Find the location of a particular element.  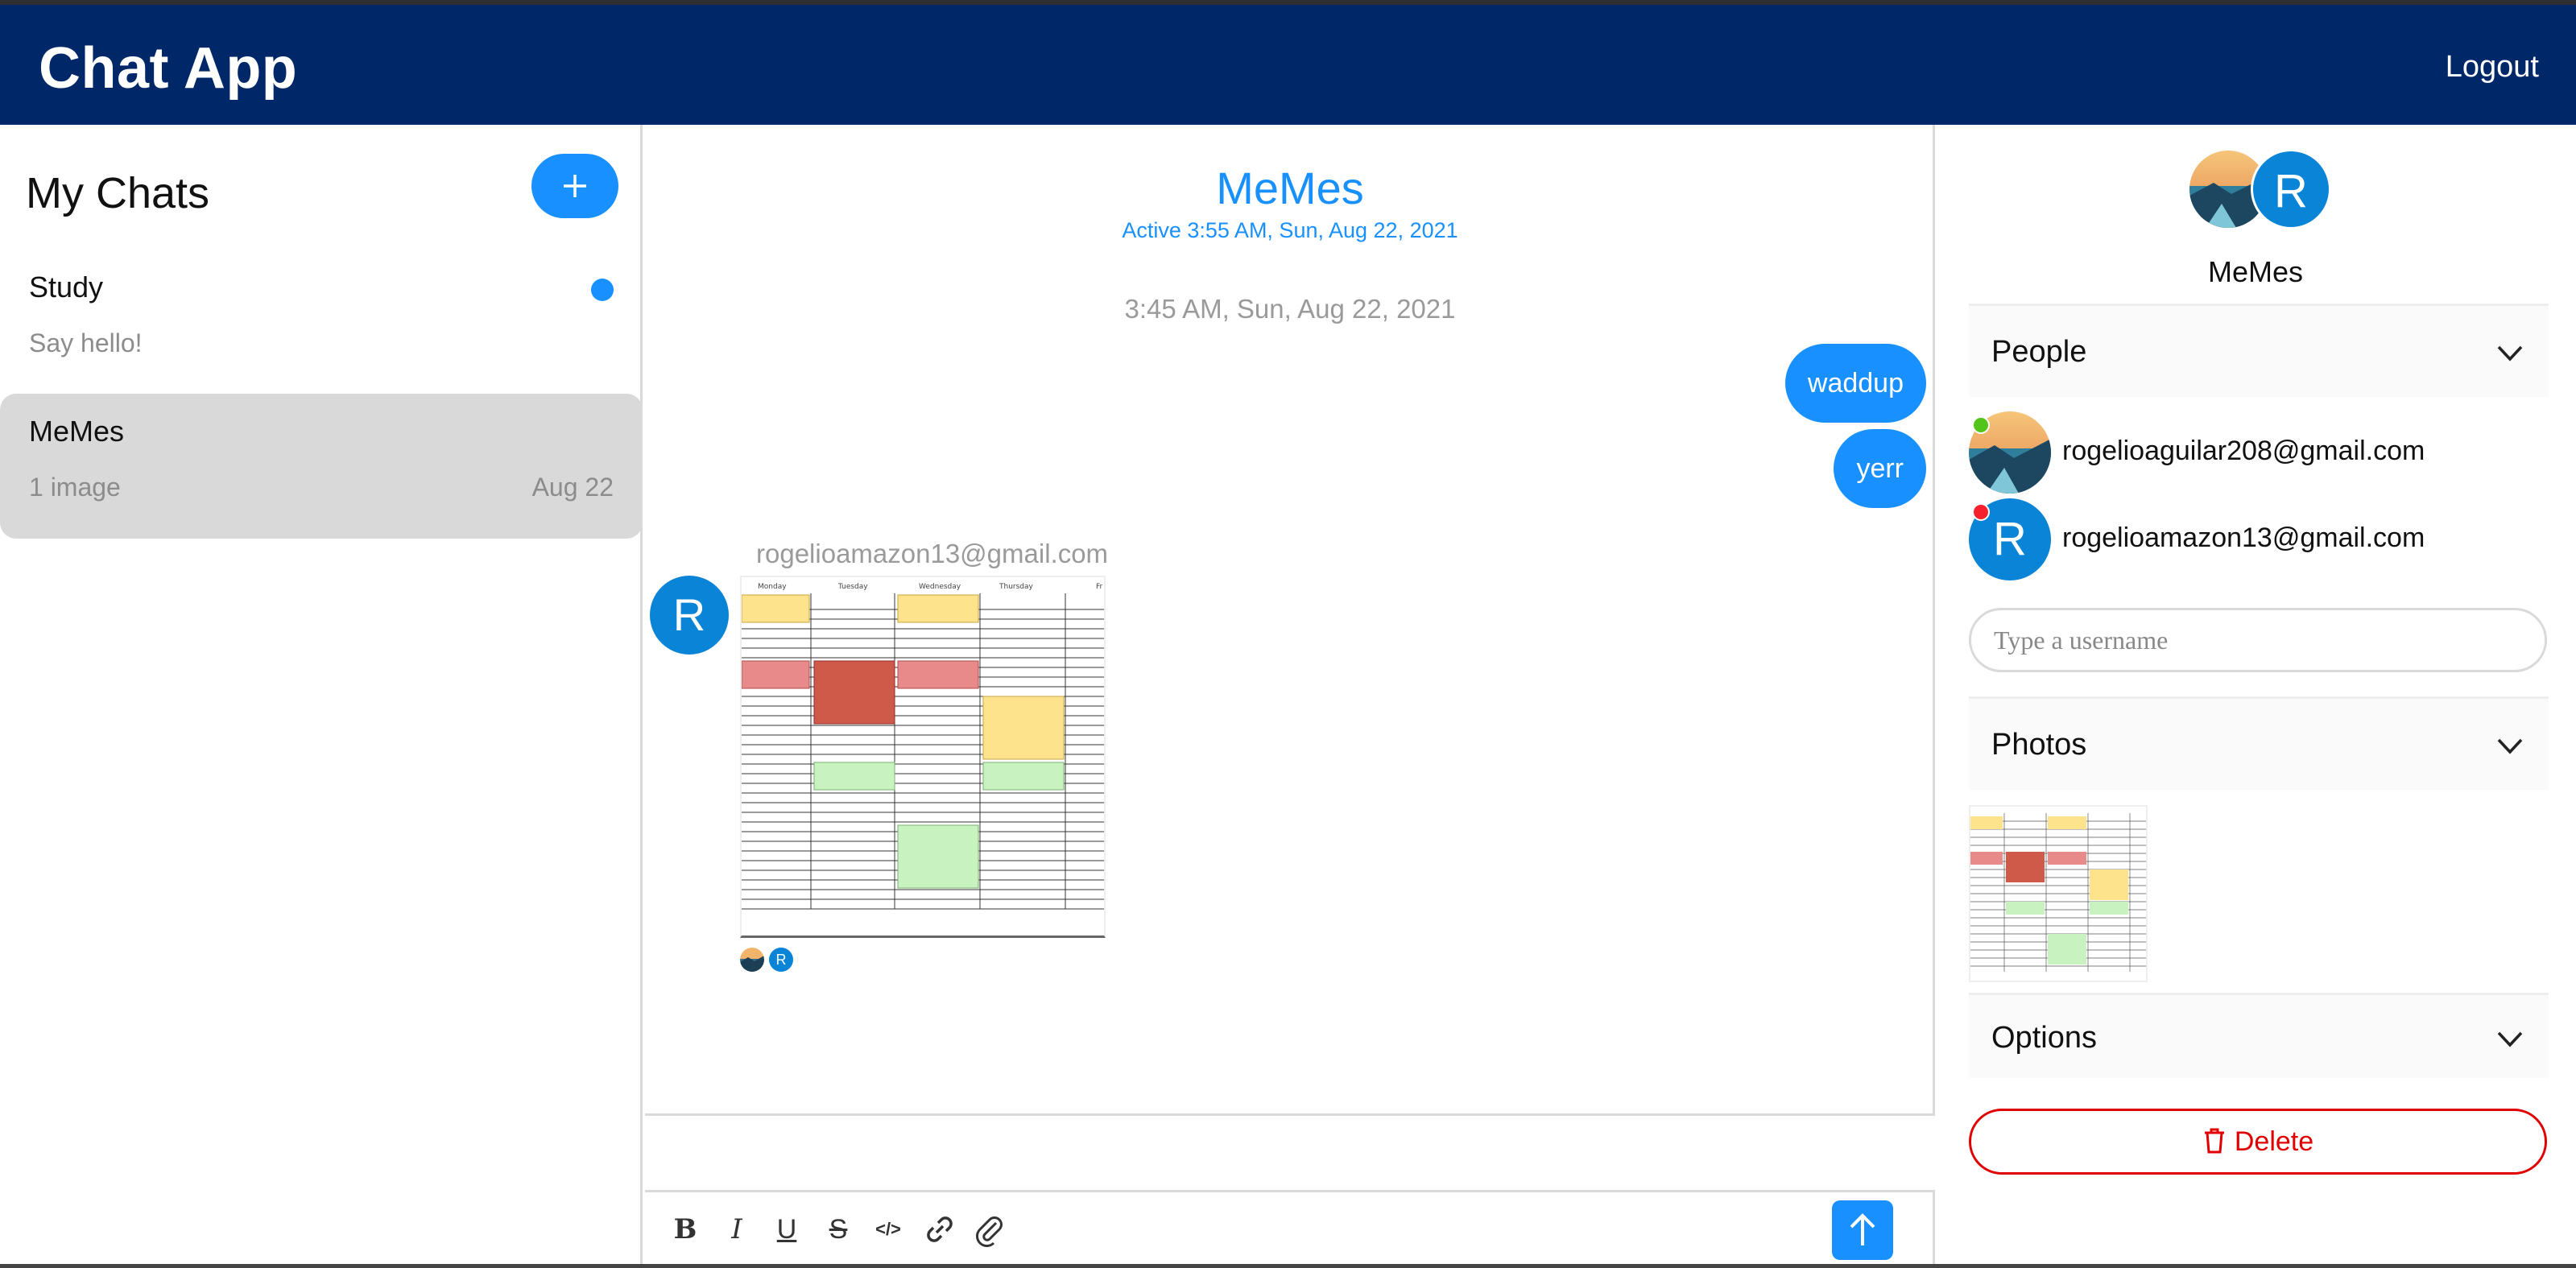

schedule-image: Monday Tuesday Wednesday Thursday Fr is located at coordinates (923, 756).